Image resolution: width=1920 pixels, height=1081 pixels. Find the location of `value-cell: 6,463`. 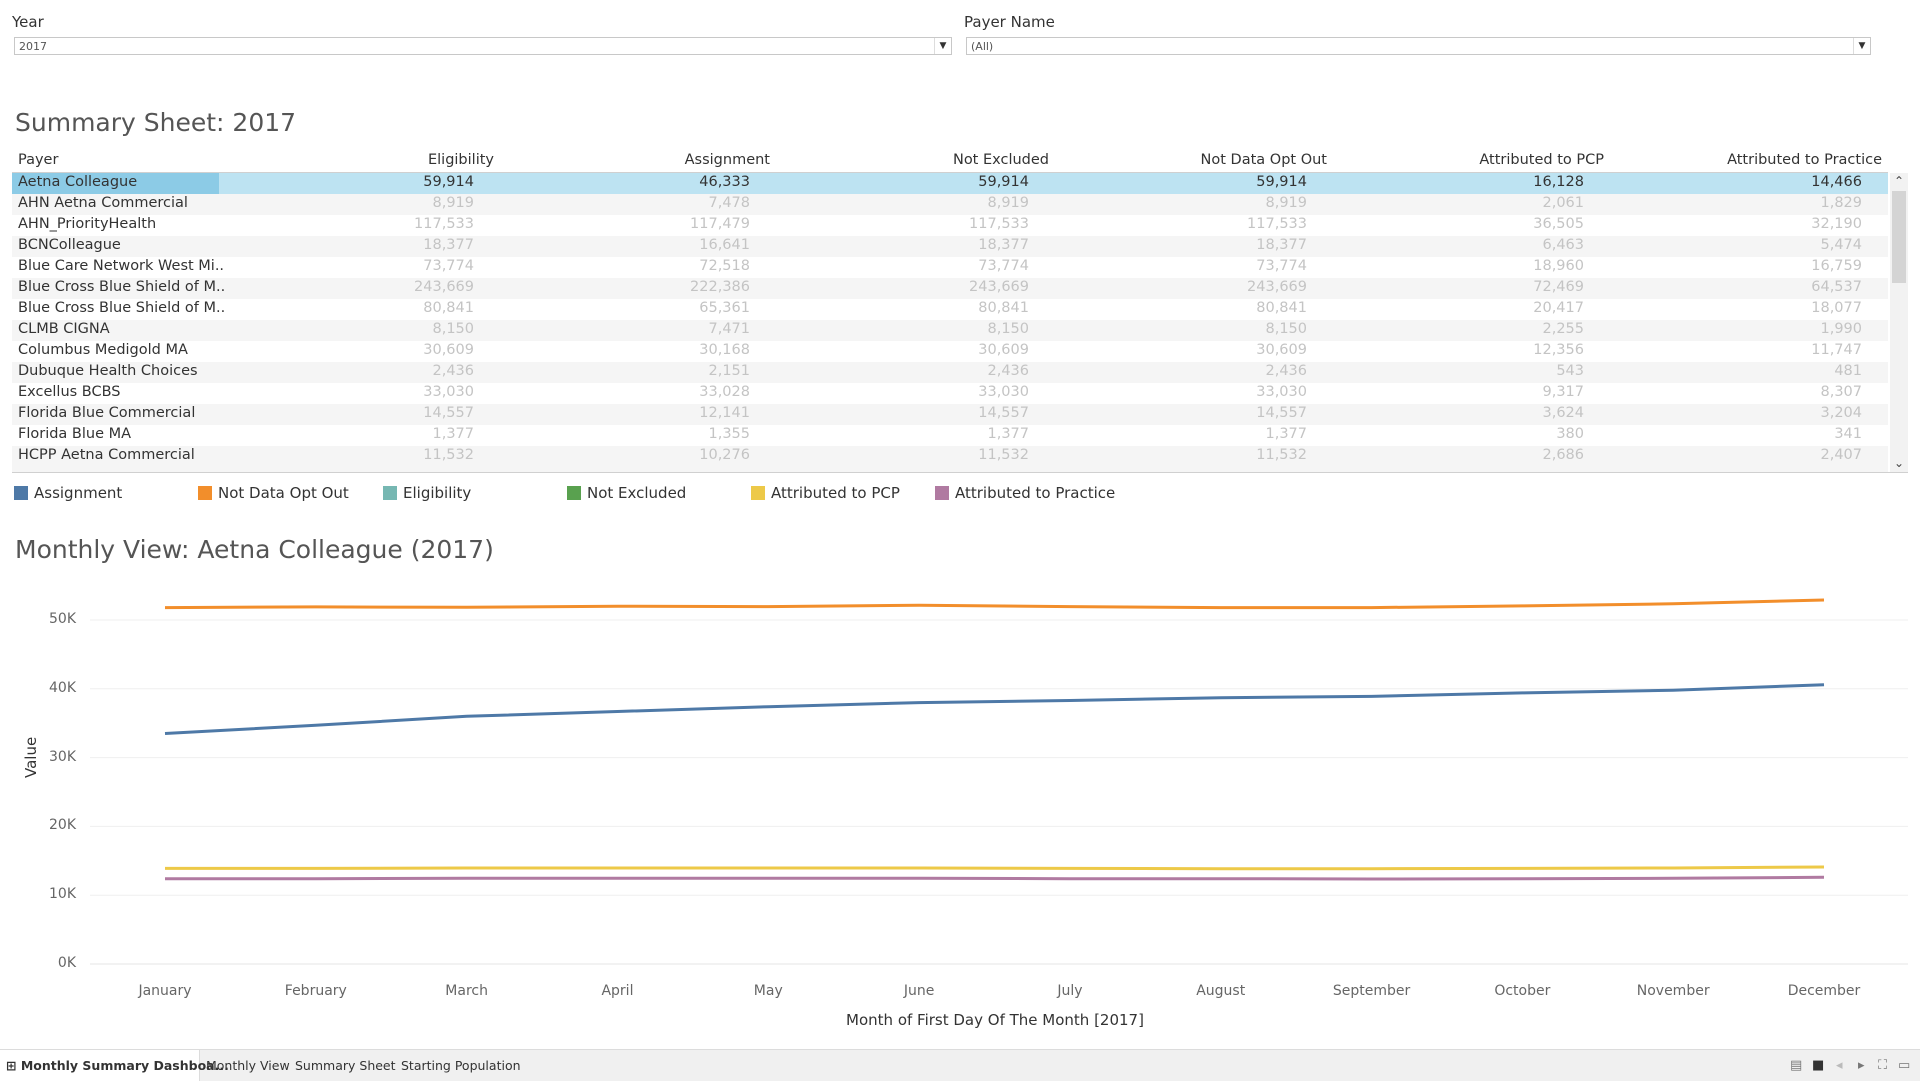

value-cell: 6,463 is located at coordinates (1563, 245).